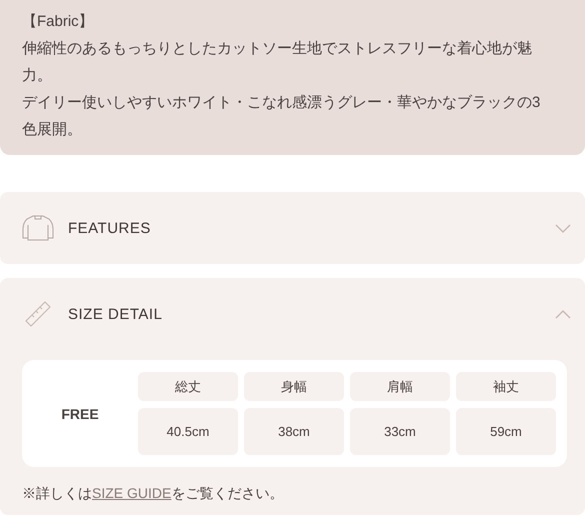  What do you see at coordinates (58, 22) in the screenshot?
I see `fabric-heading: 【Fabric】` at bounding box center [58, 22].